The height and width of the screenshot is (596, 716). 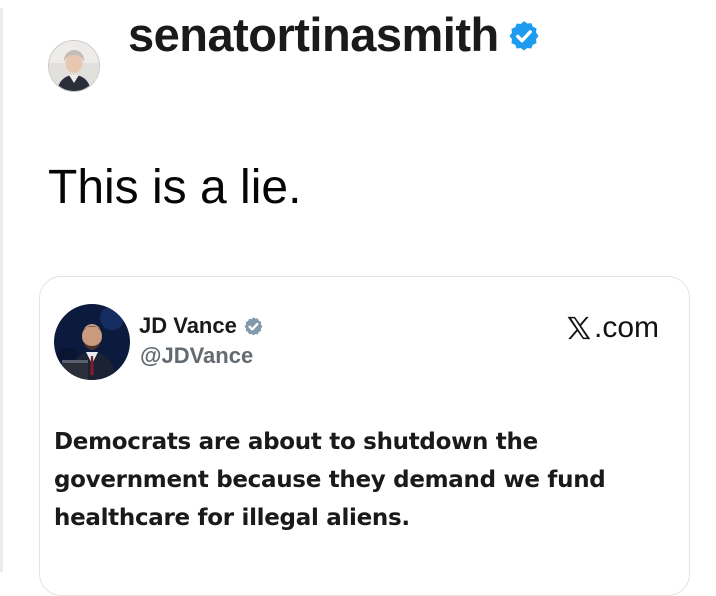 What do you see at coordinates (1, 290) in the screenshot?
I see `thread-edge-line` at bounding box center [1, 290].